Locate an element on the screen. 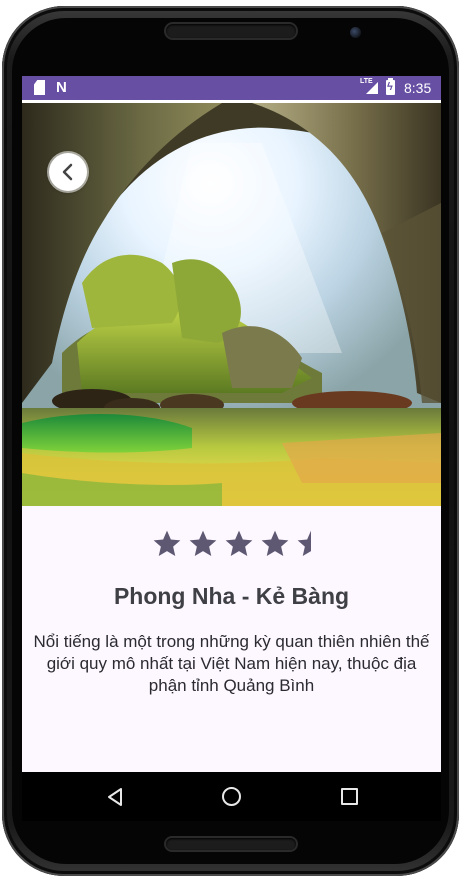 The height and width of the screenshot is (879, 461). recents-square-icon is located at coordinates (349, 796).